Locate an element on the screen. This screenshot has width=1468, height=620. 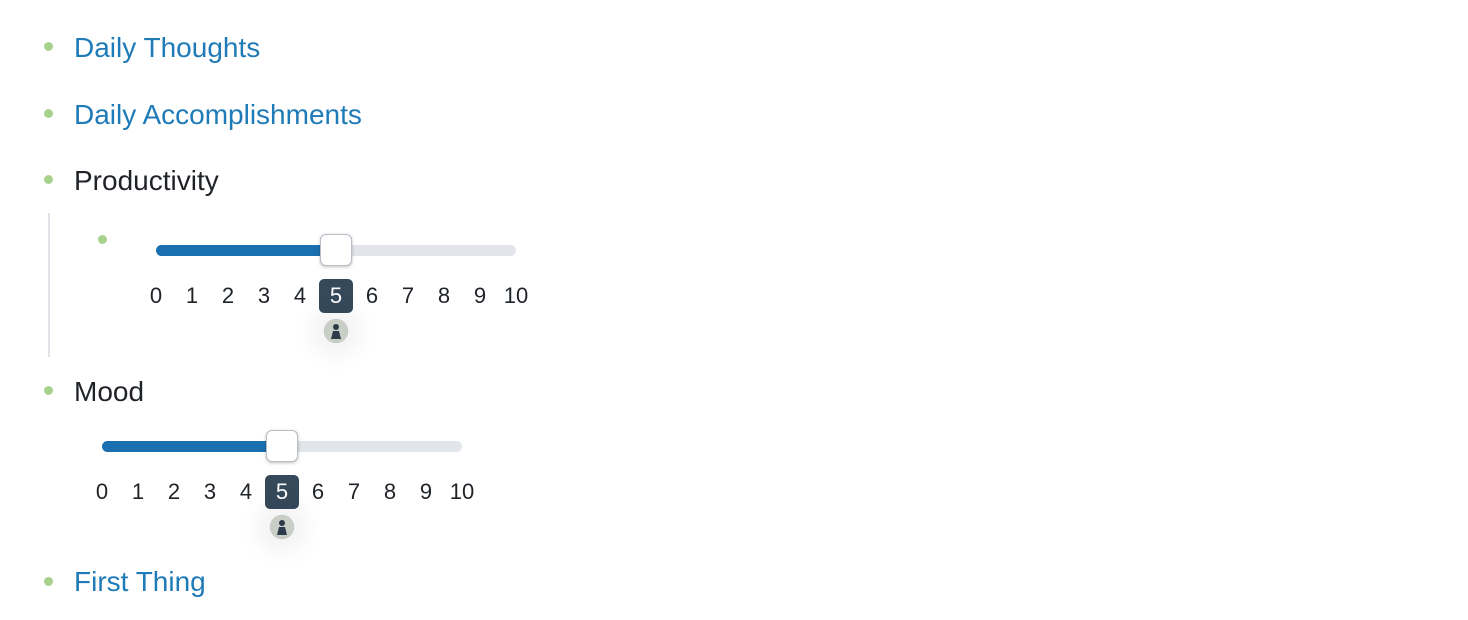
mood-label: Mood is located at coordinates (109, 392).